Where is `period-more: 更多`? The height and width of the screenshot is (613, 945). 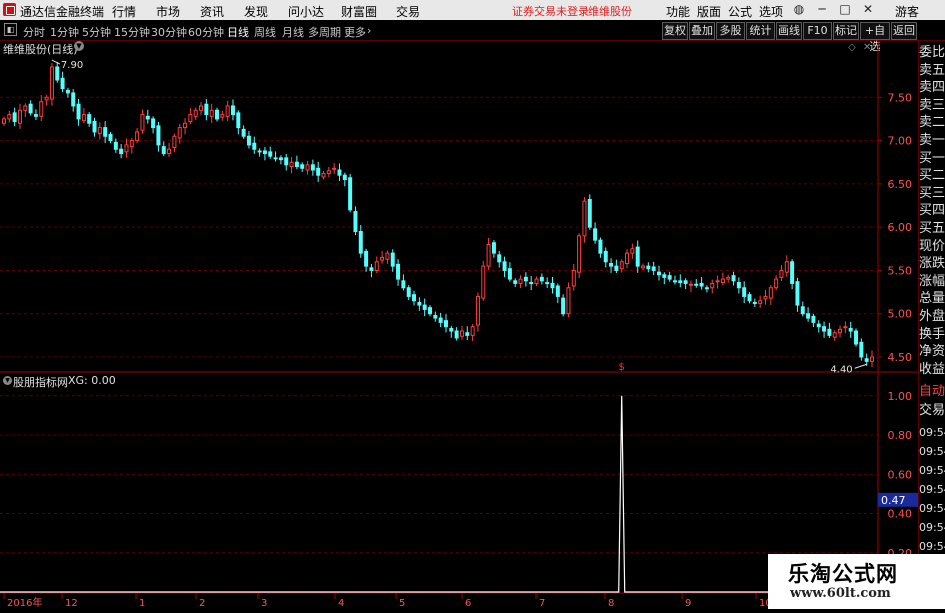 period-more: 更多 is located at coordinates (355, 32).